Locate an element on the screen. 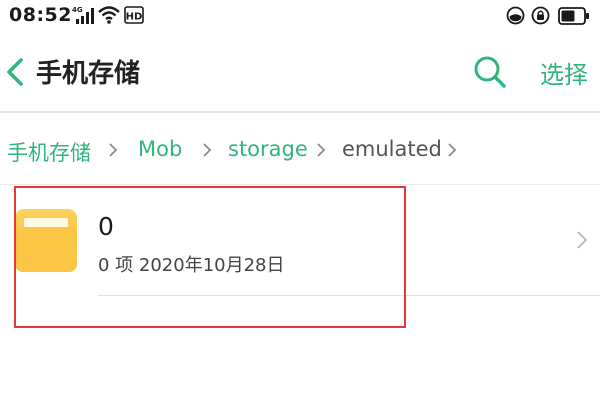 The image size is (600, 401). list-divider is located at coordinates (349, 295).